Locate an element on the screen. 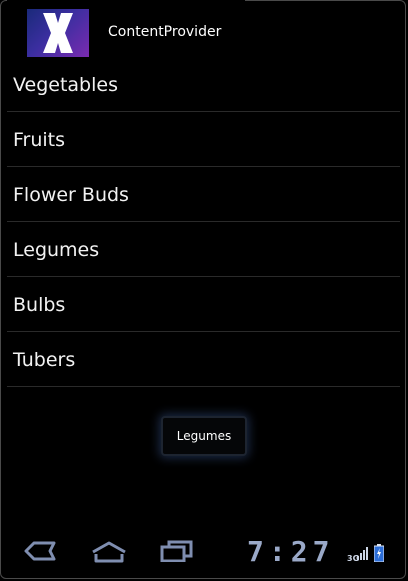 The image size is (408, 581). list-item-label: Bulbs is located at coordinates (39, 305).